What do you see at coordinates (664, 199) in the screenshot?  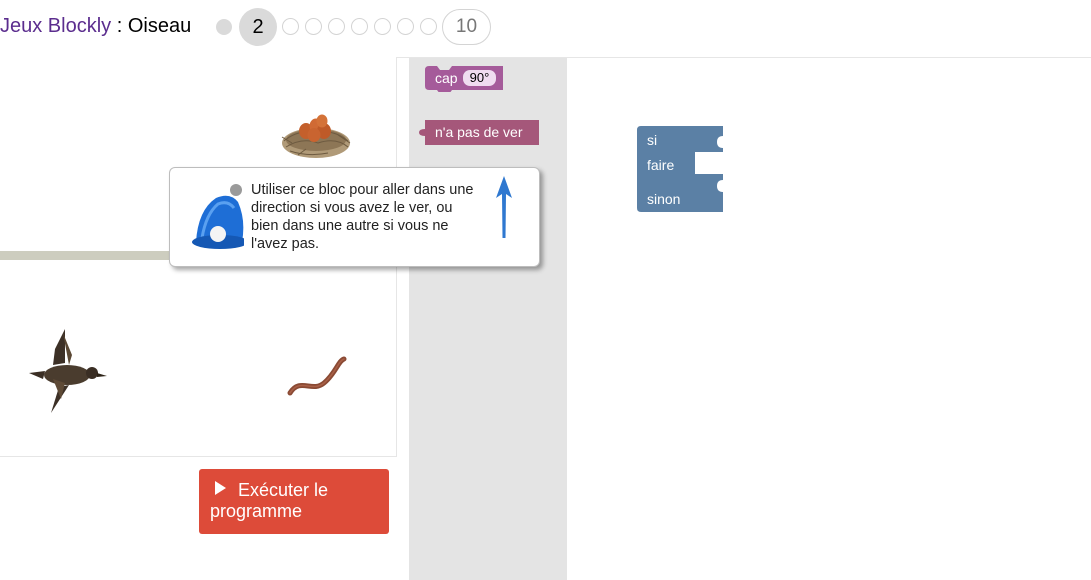 I see `else-label: sinon` at bounding box center [664, 199].